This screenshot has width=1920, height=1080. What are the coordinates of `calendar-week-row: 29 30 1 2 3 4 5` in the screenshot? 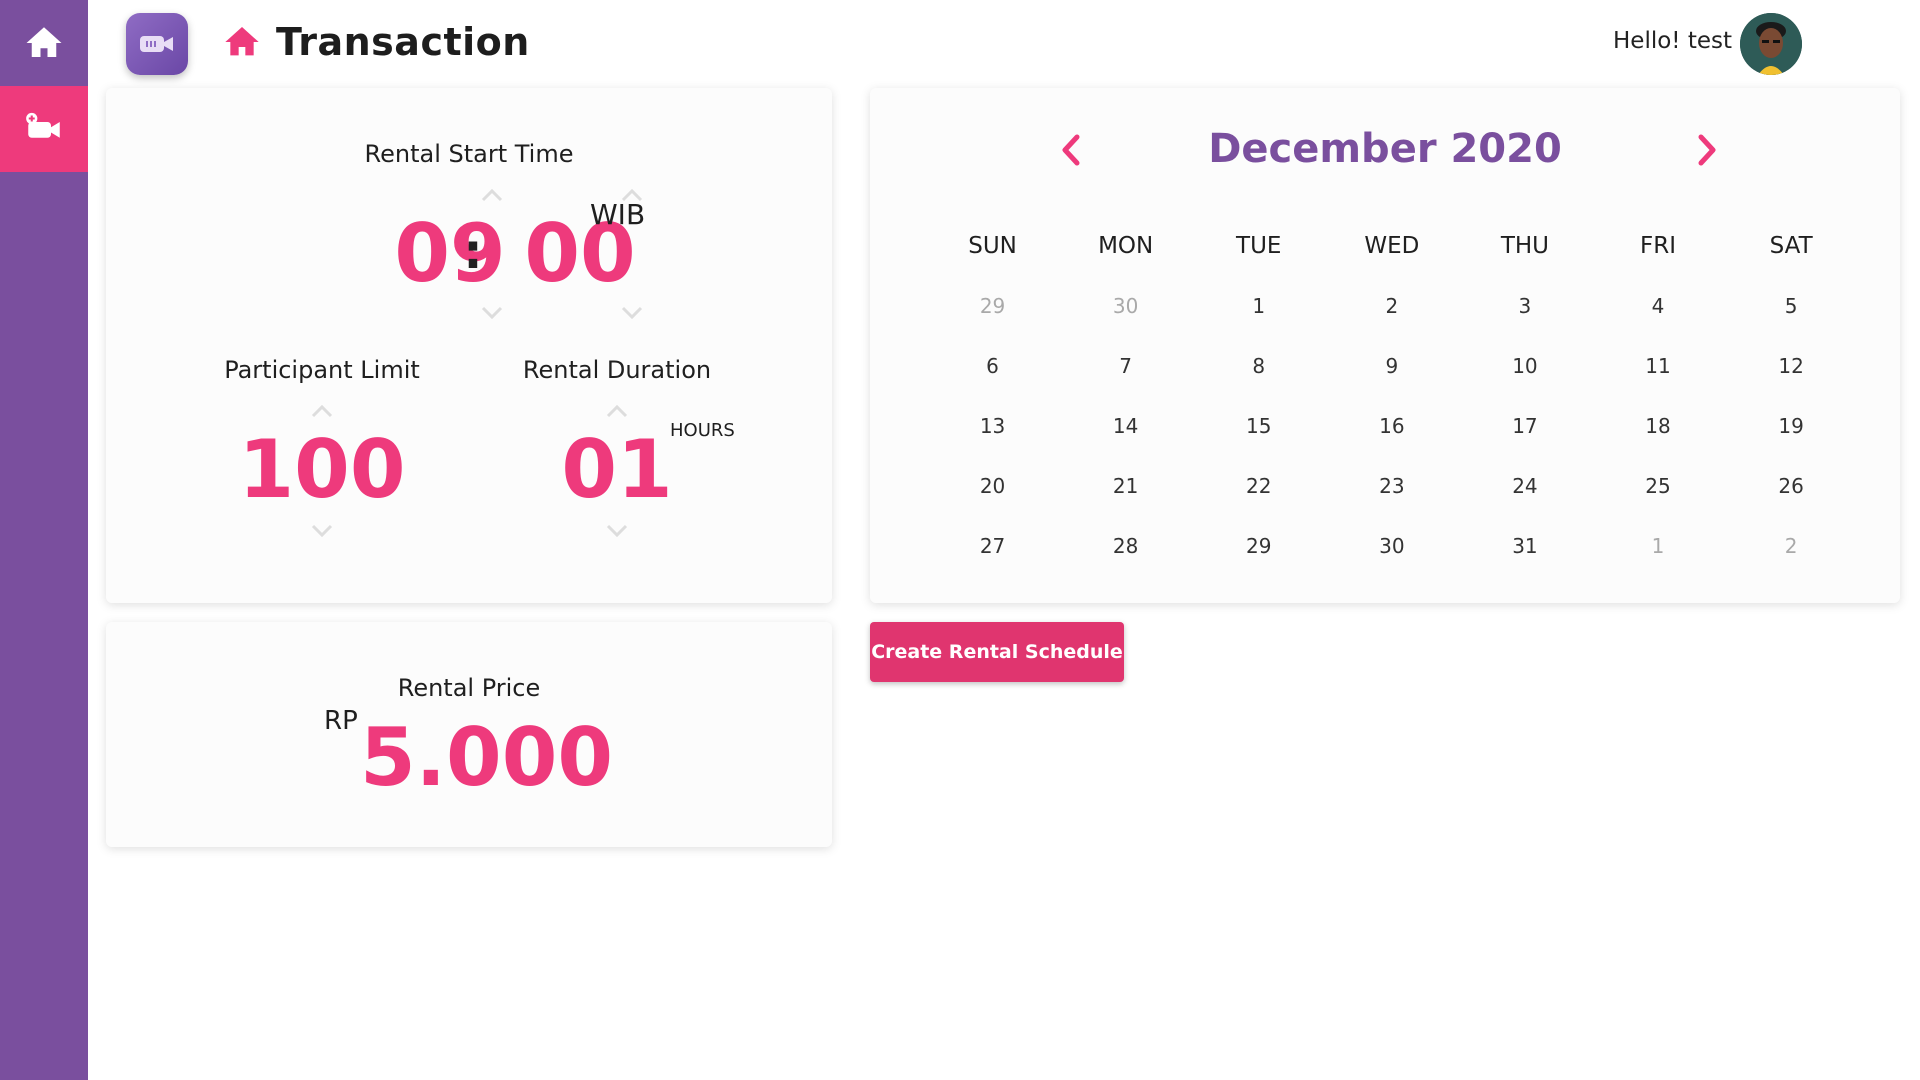 It's located at (1392, 306).